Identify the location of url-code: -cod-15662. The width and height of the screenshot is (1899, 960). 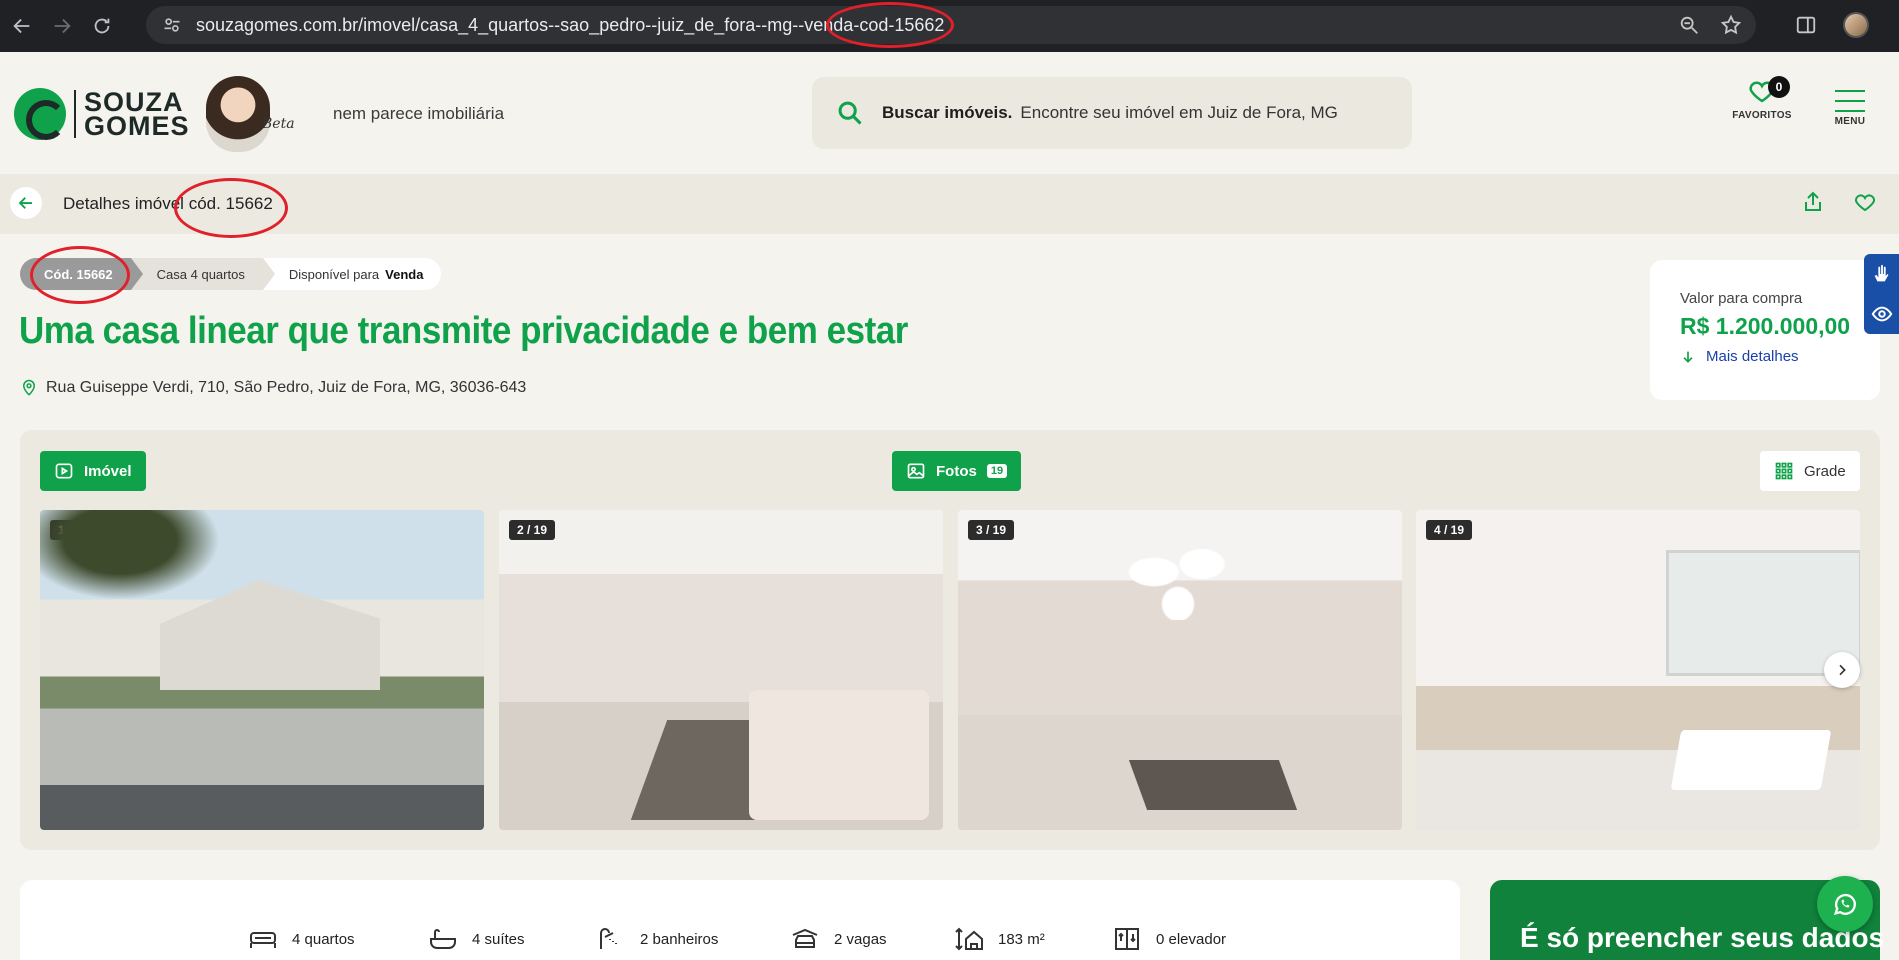
(899, 24).